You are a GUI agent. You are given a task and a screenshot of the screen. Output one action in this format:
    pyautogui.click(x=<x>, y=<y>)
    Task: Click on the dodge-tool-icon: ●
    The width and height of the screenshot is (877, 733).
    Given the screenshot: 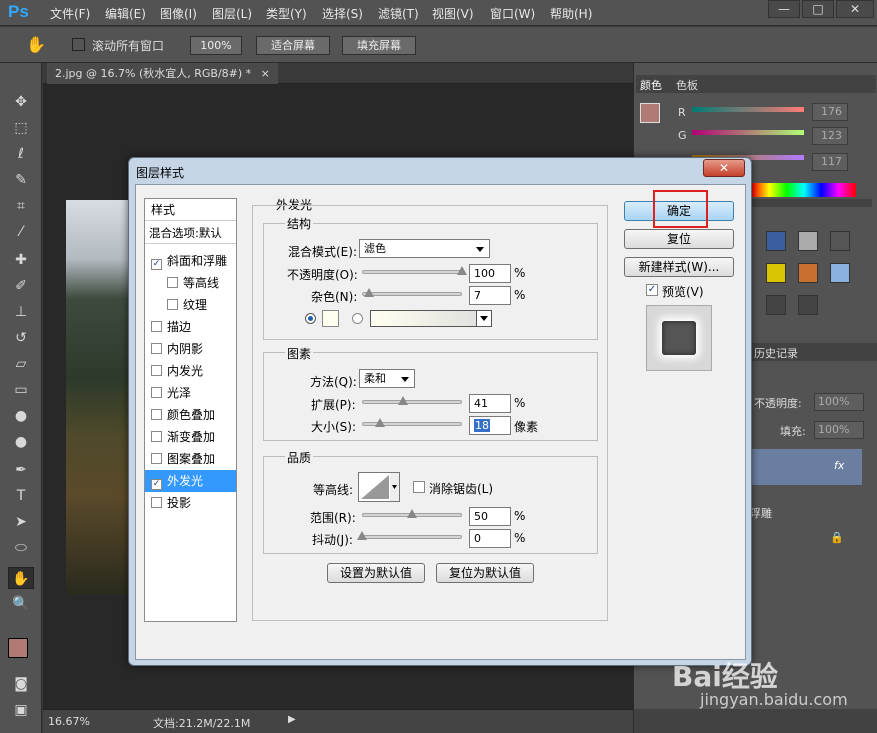 What is the action you would take?
    pyautogui.click(x=21, y=442)
    